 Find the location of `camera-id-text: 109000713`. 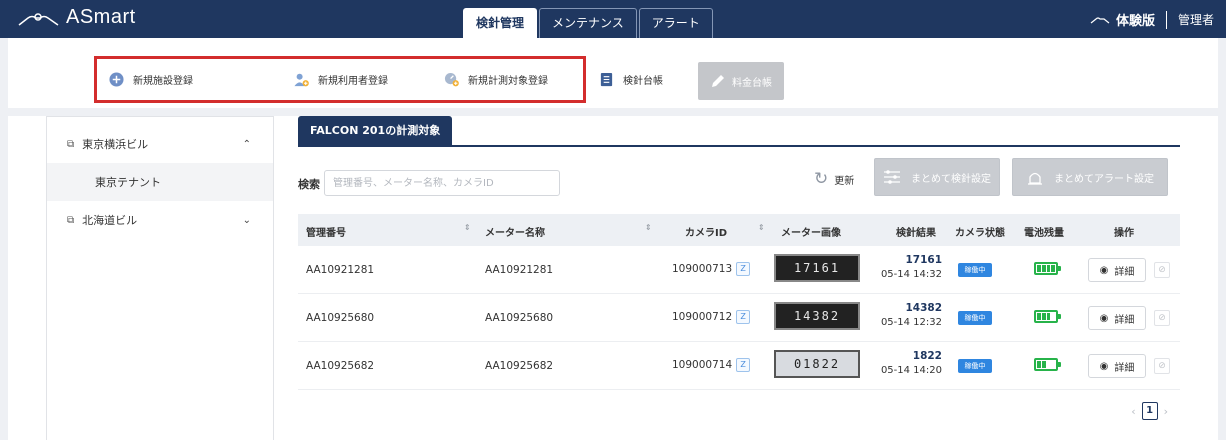

camera-id-text: 109000713 is located at coordinates (702, 269).